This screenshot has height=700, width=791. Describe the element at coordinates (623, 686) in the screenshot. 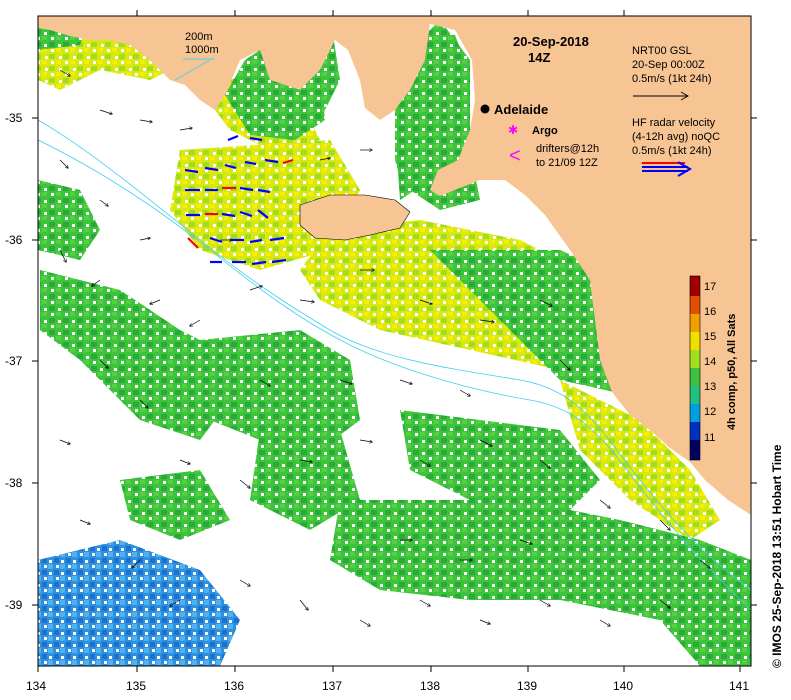

I see `x-tick-140: 140` at that location.